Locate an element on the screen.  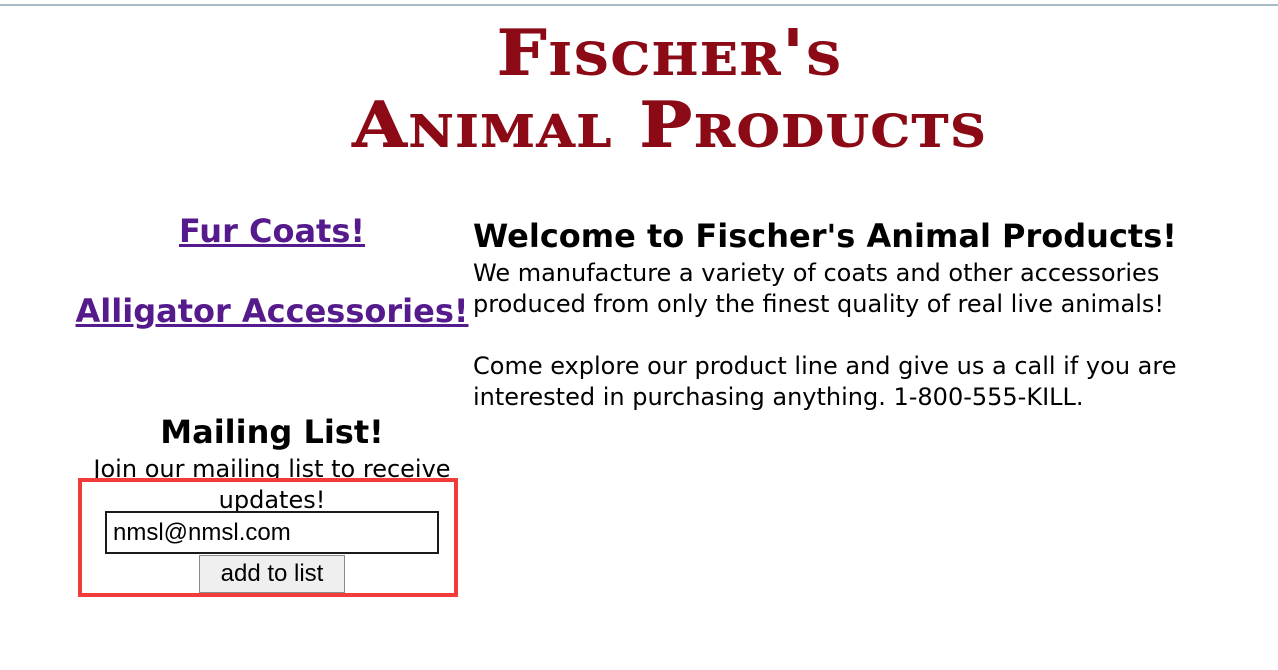
nav-item-alligator-accessories: Alligator Accessories! is located at coordinates (272, 311).